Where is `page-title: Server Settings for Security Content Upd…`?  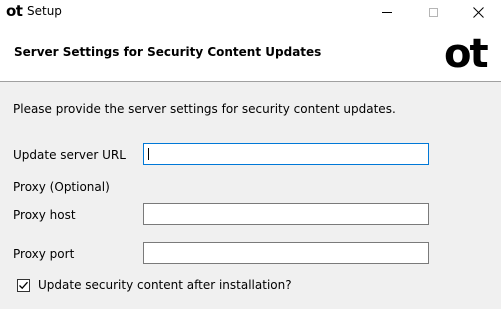
page-title: Server Settings for Security Content Upd… is located at coordinates (168, 52).